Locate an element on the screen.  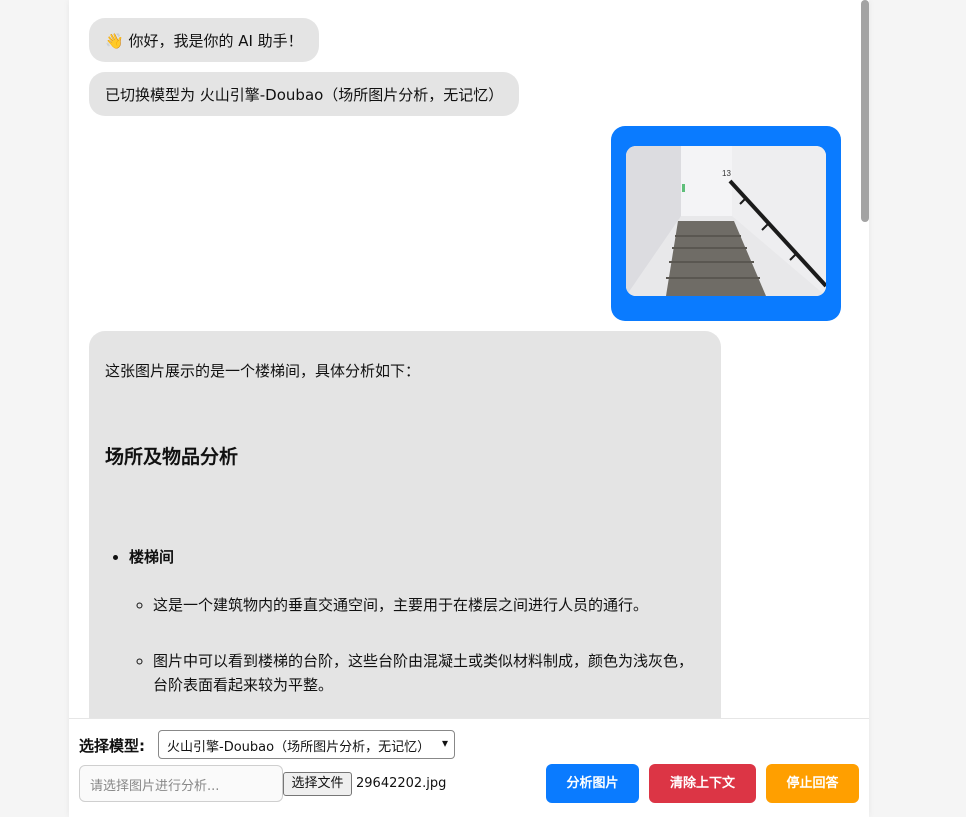
analyze-image-button: 分析图片 is located at coordinates (592, 783).